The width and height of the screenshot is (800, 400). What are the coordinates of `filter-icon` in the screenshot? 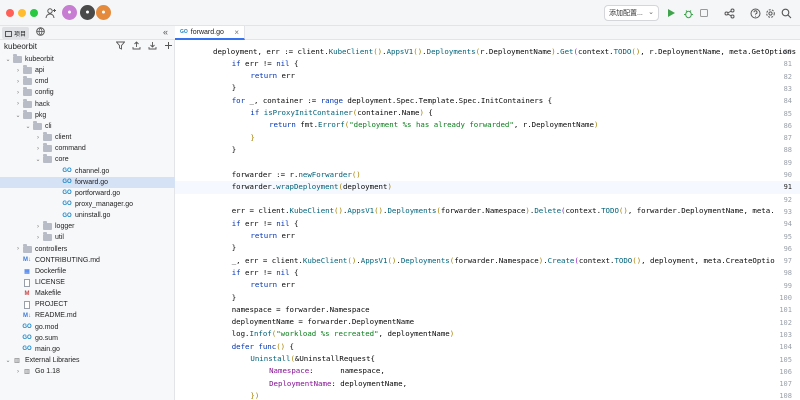 It's located at (120, 46).